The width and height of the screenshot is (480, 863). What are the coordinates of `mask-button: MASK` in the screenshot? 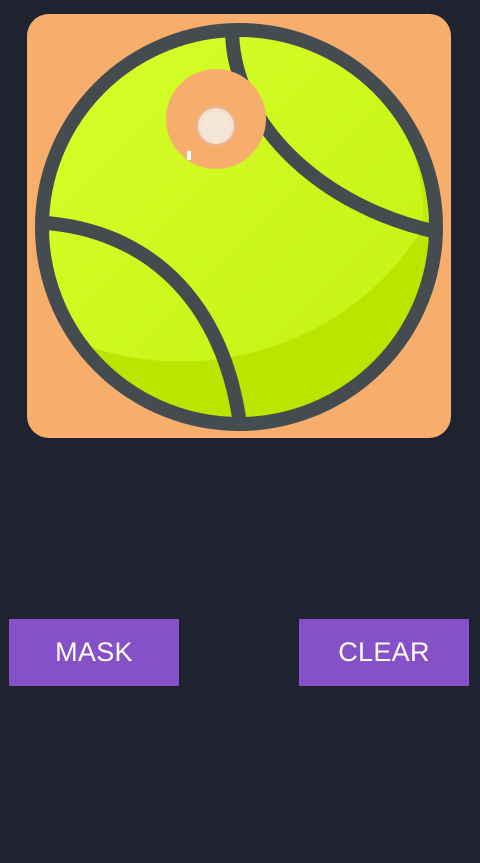 It's located at (94, 652).